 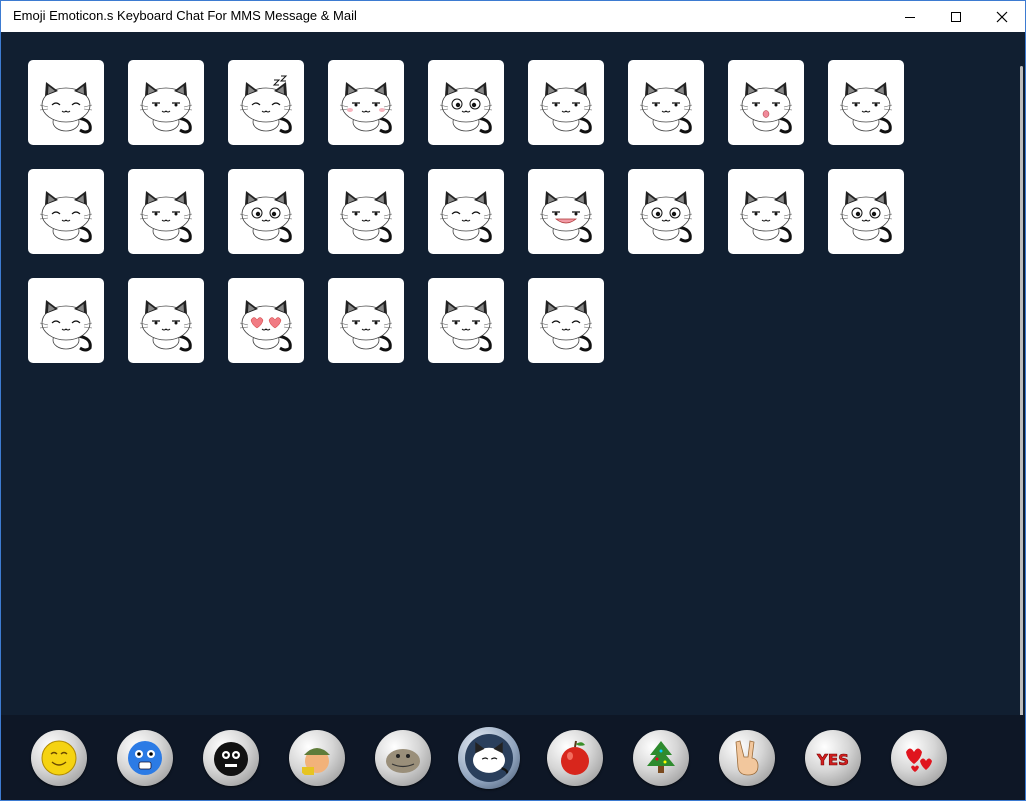 I want to click on cat-shocked-icon, so click(x=666, y=217).